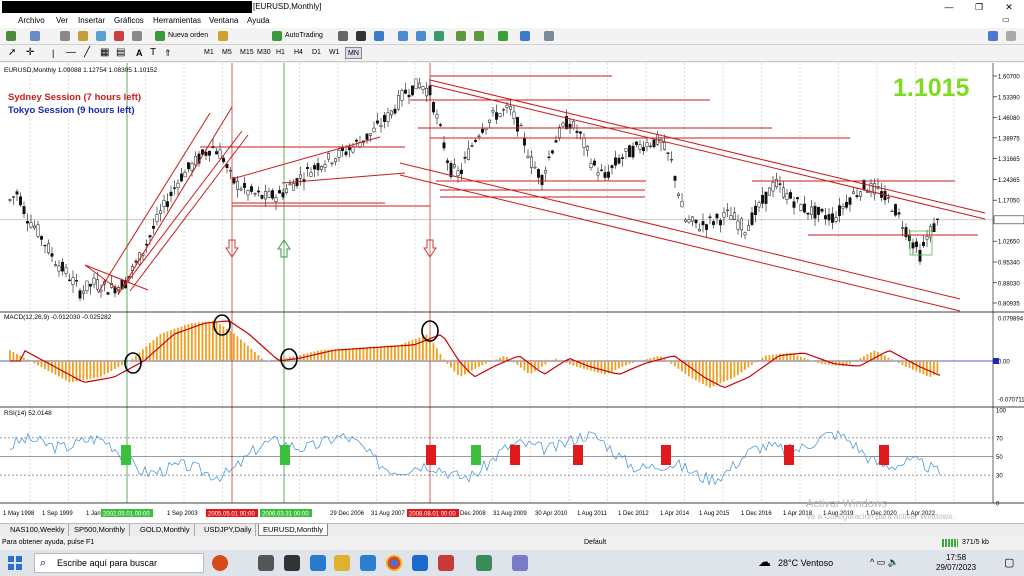 This screenshot has width=1024, height=576. I want to click on horizontal-line-icon: —, so click(71, 53).